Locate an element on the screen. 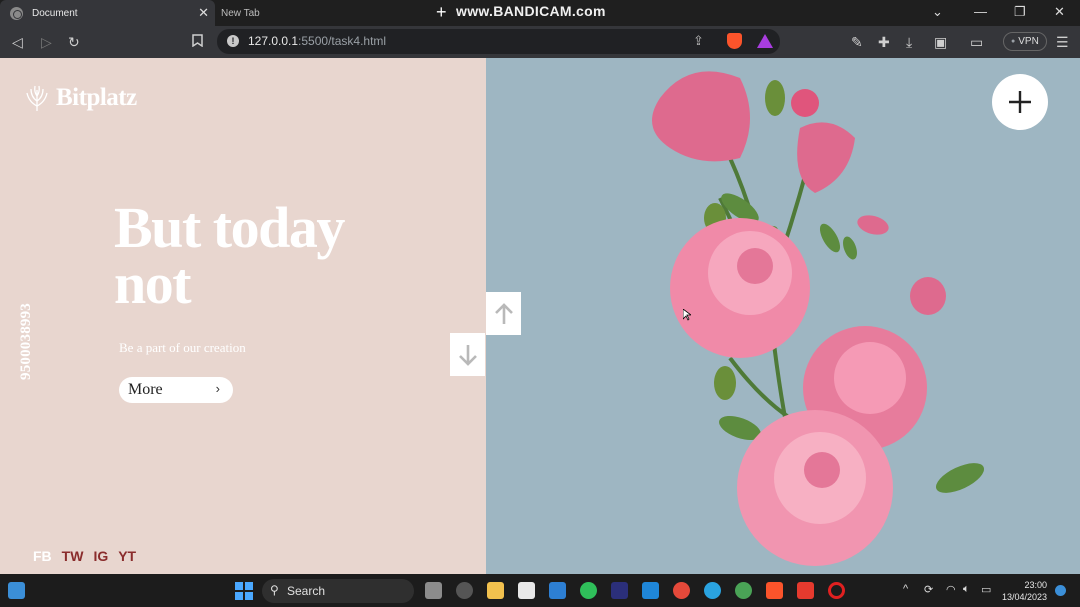  social-link-fb: FB is located at coordinates (42, 556).